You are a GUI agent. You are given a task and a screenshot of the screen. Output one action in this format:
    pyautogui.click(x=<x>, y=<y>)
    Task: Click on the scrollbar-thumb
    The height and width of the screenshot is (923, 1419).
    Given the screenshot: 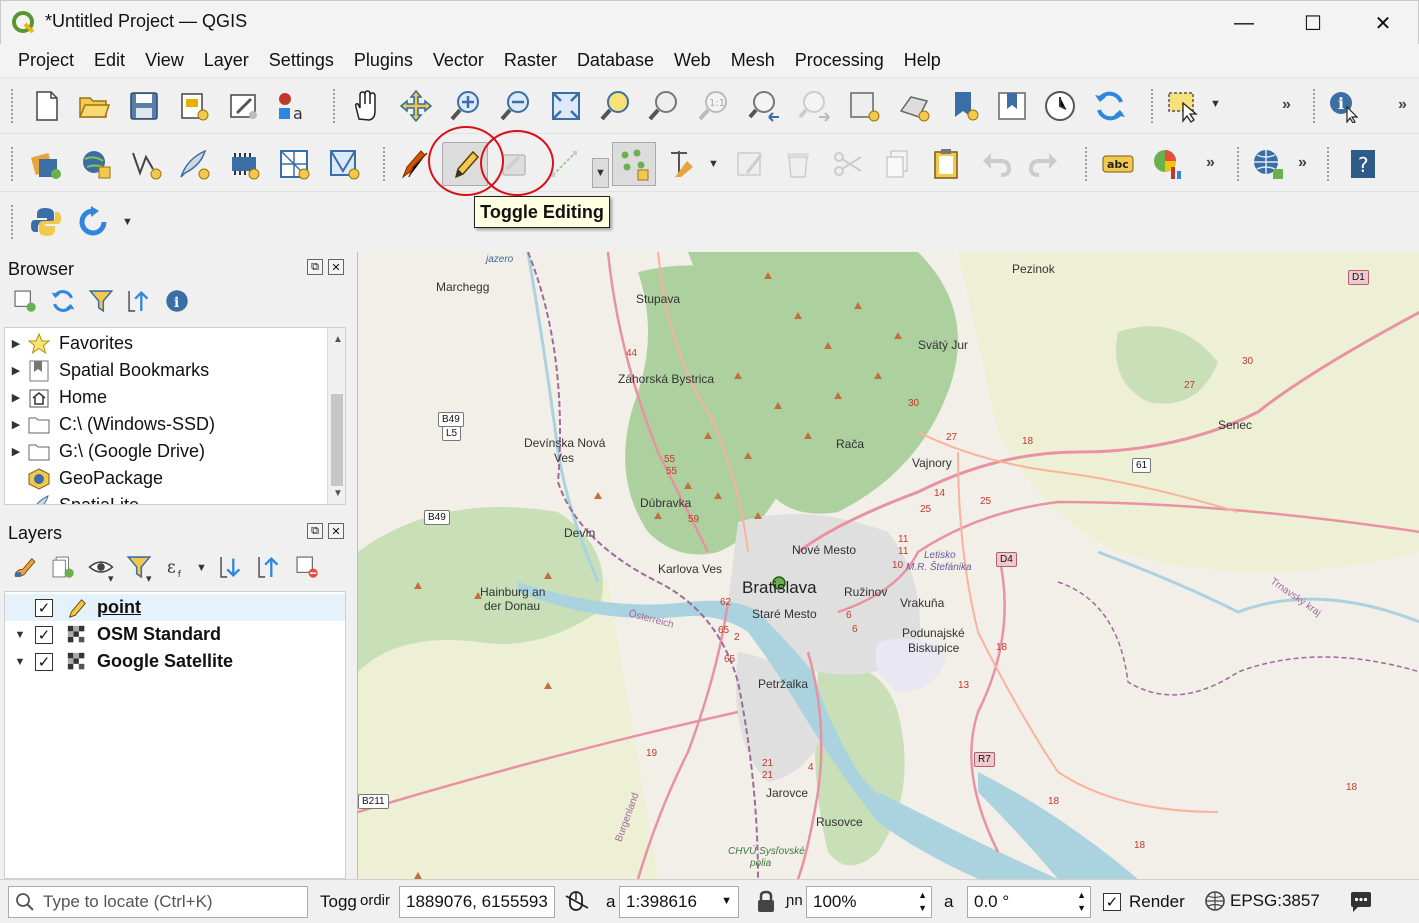 What is the action you would take?
    pyautogui.click(x=337, y=440)
    